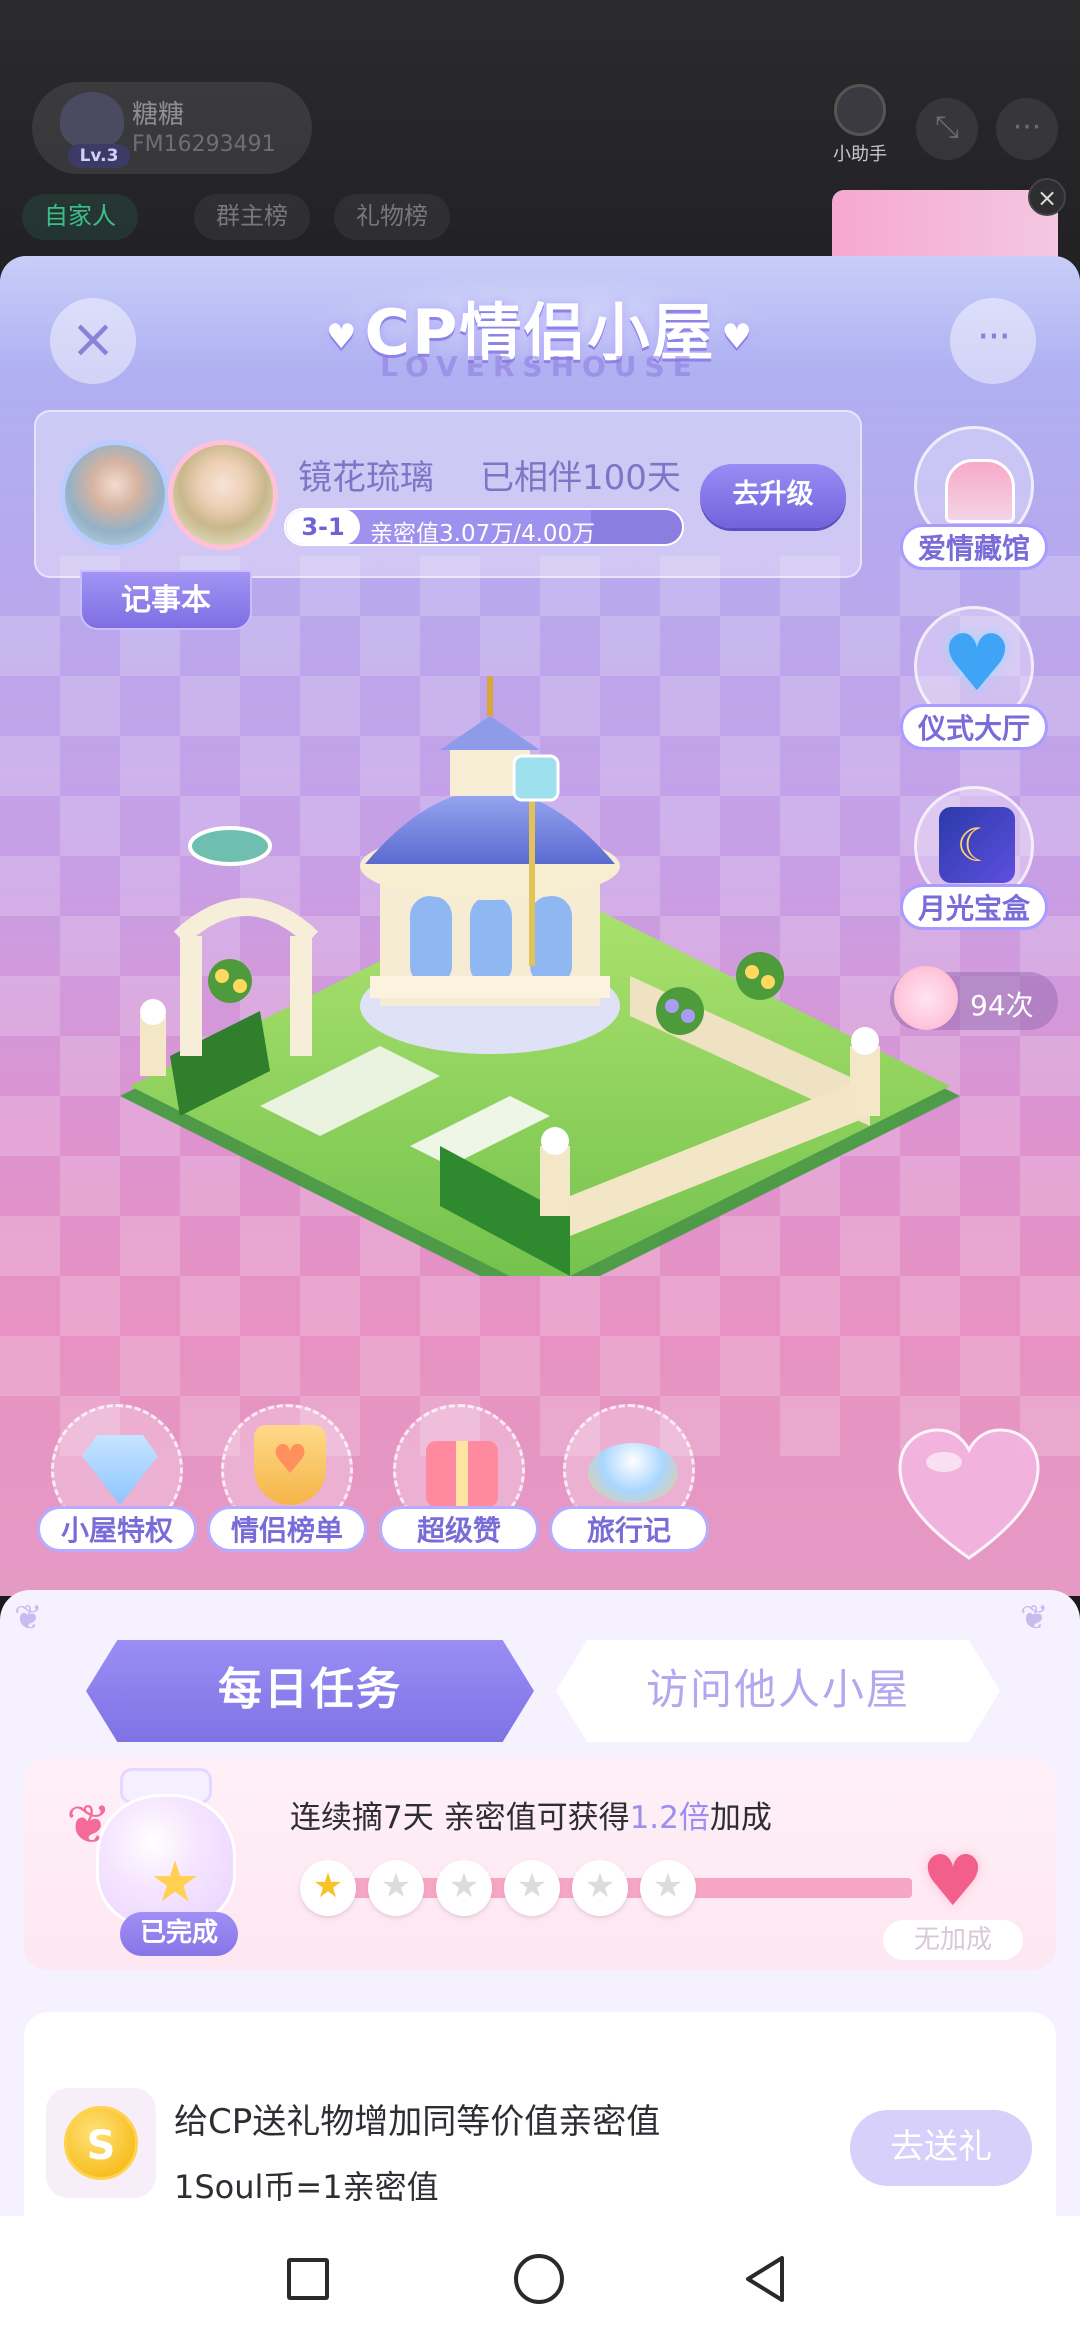 Image resolution: width=1080 pixels, height=2340 pixels. I want to click on assistant-button: 小助手, so click(860, 124).